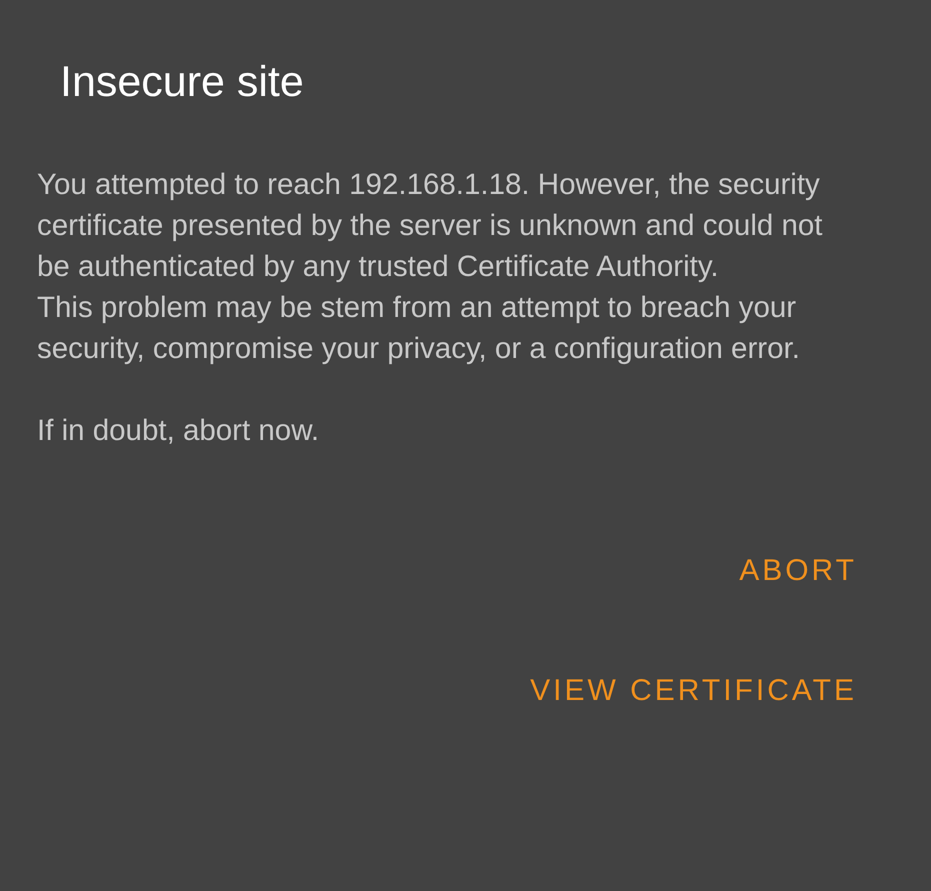 This screenshot has width=931, height=891. Describe the element at coordinates (178, 431) in the screenshot. I see `message-text: If in doubt, abort now.` at that location.